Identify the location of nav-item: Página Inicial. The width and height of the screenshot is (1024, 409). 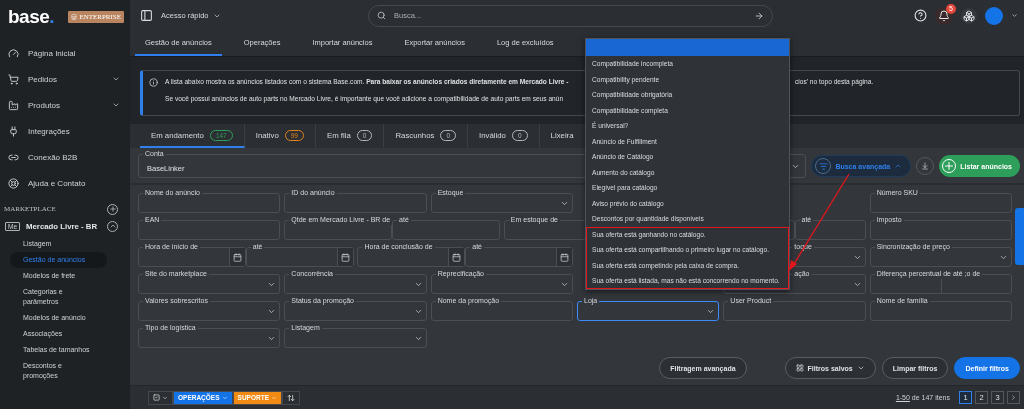
(65, 53).